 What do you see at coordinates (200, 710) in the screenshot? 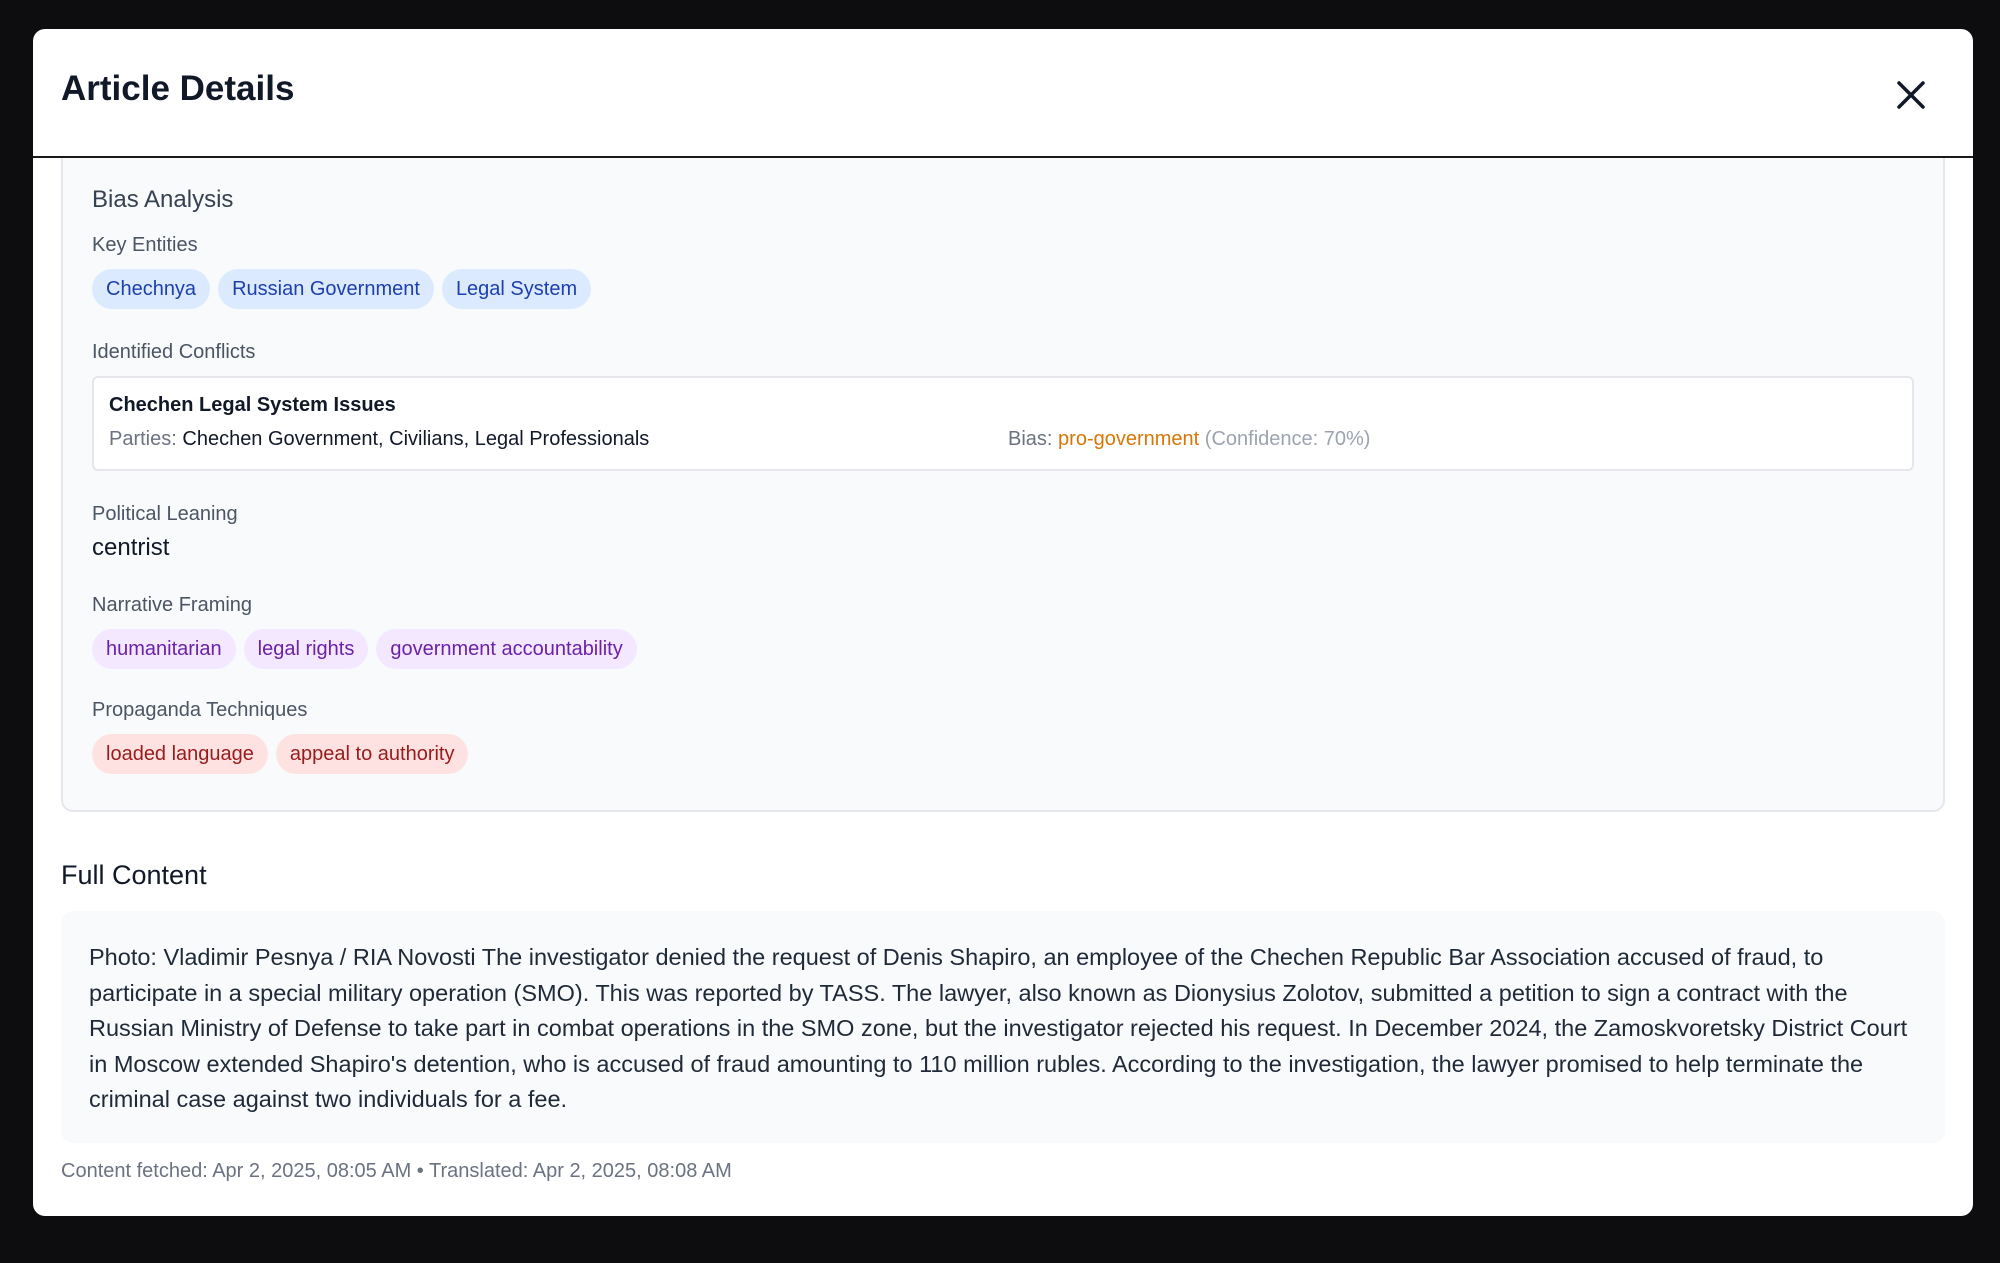
I see `propaganda-label: Propaganda Techniques` at bounding box center [200, 710].